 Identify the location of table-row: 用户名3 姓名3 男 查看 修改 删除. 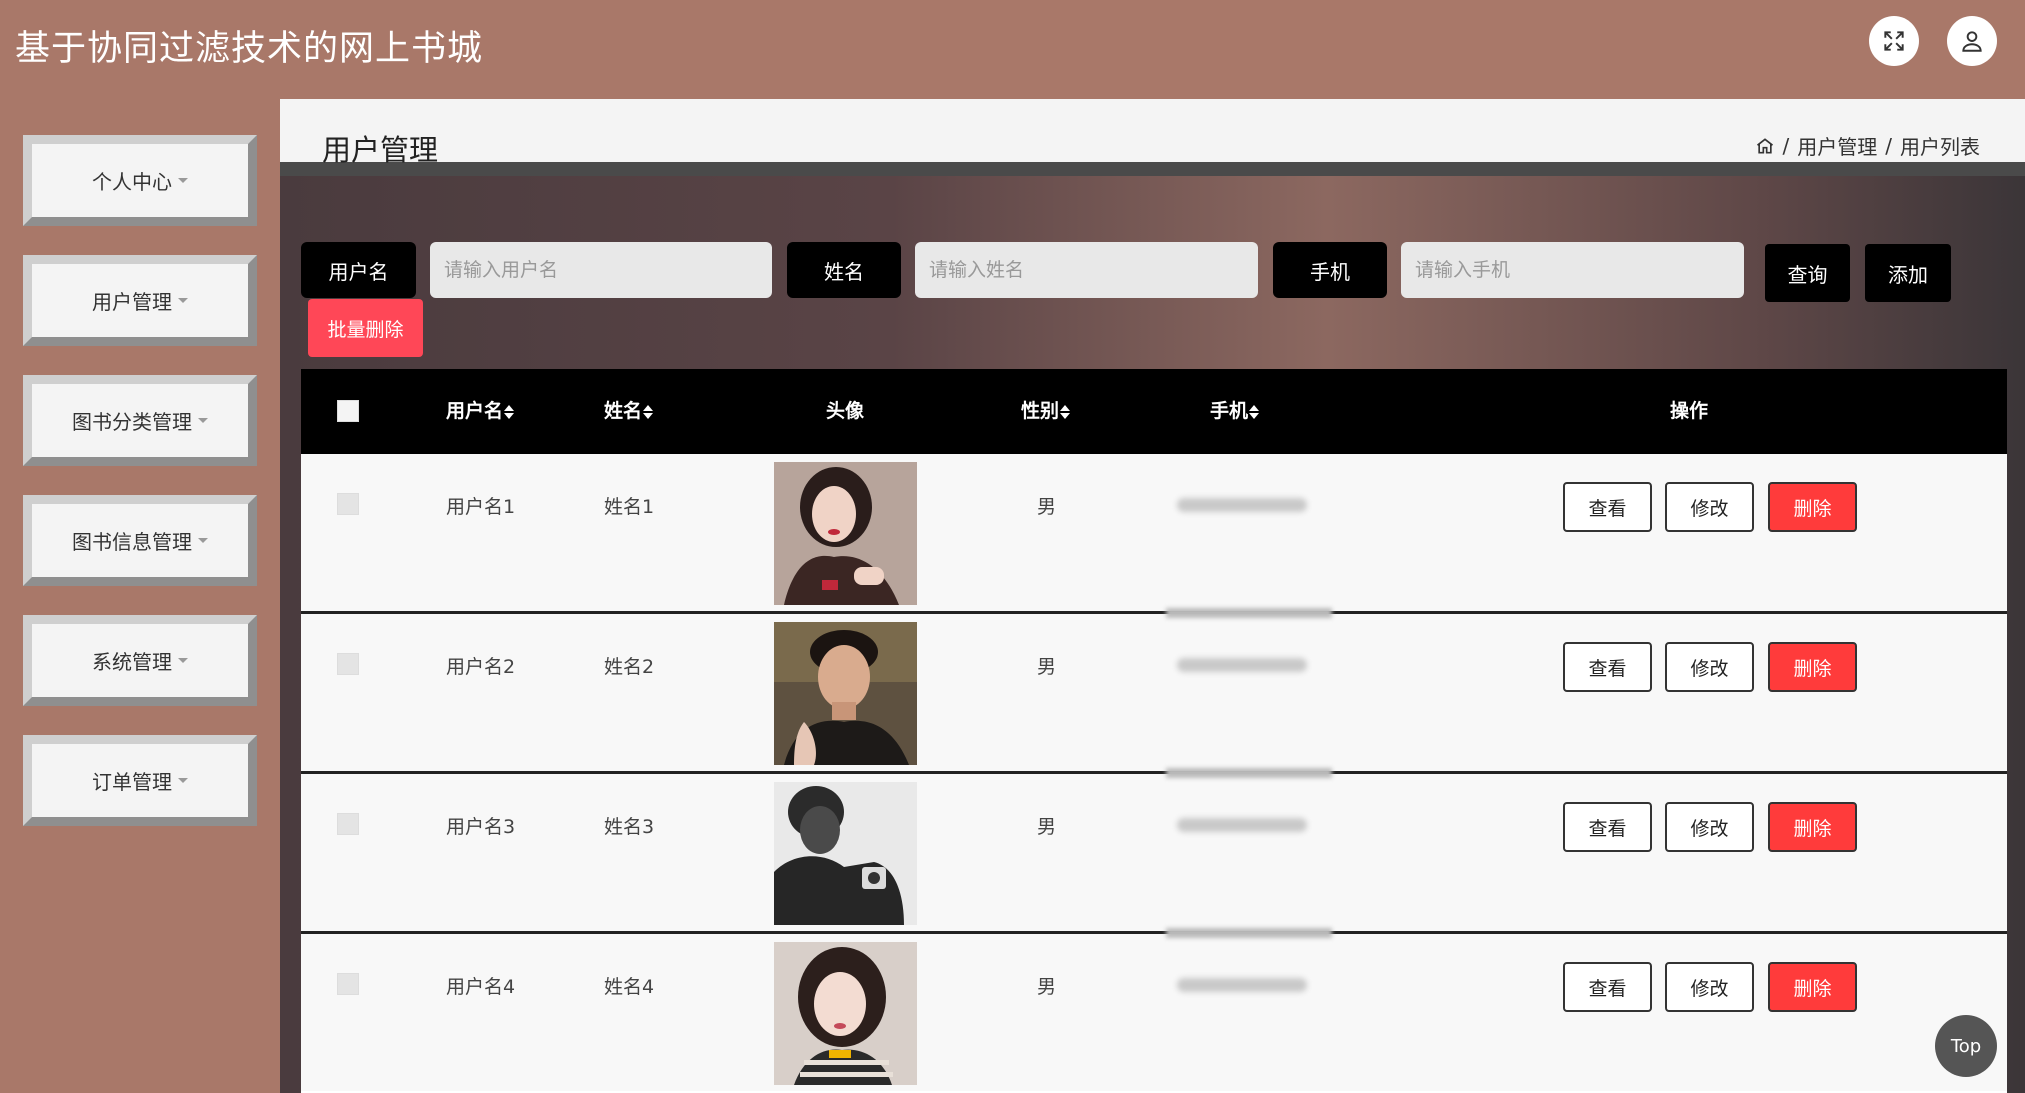
(1154, 849).